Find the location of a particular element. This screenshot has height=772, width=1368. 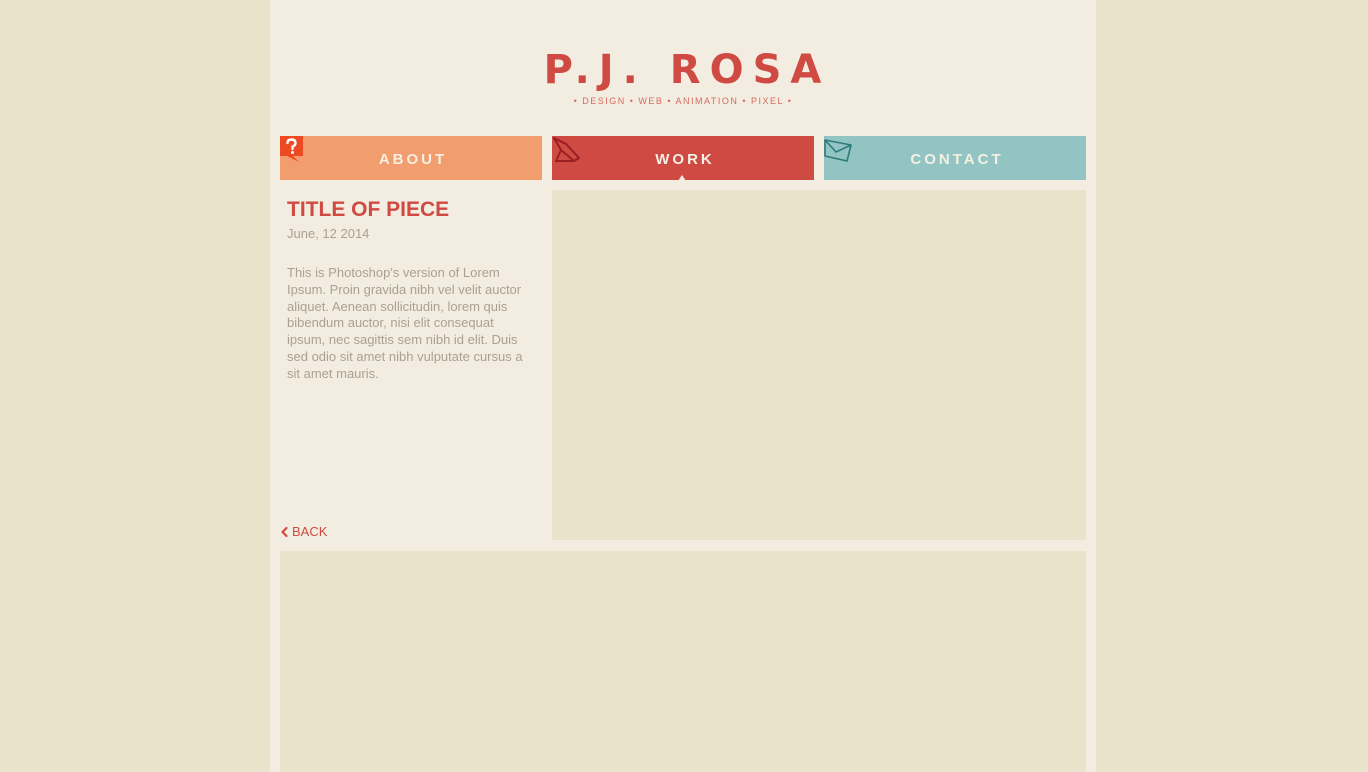

nav-tab-about: ABOUT is located at coordinates (411, 158).